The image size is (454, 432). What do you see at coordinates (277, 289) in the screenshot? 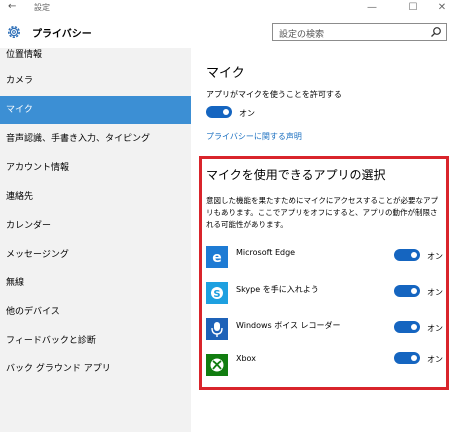
I see `app-name-skype: Skype を手に入れよう` at bounding box center [277, 289].